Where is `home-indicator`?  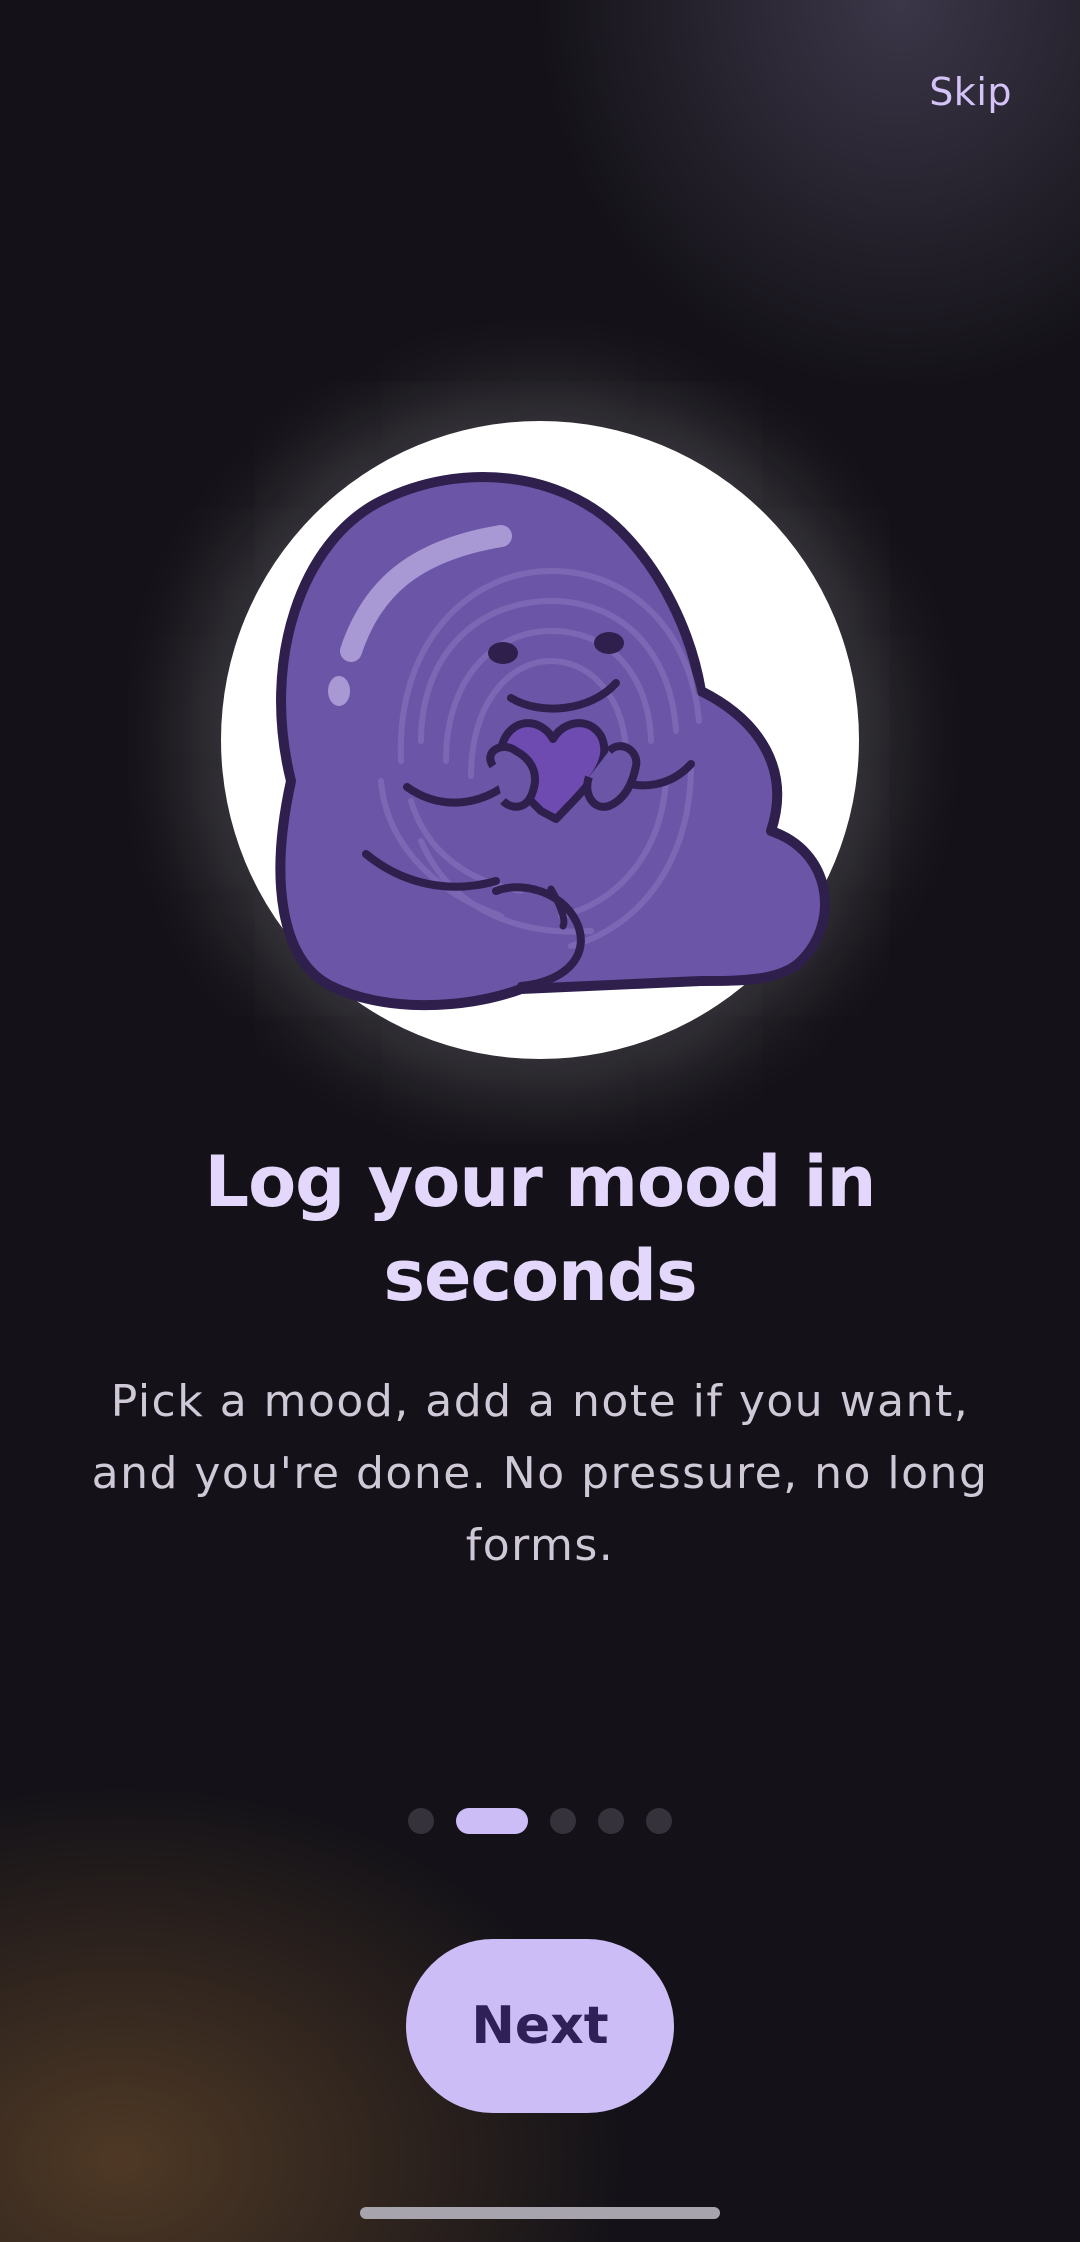
home-indicator is located at coordinates (540, 2213).